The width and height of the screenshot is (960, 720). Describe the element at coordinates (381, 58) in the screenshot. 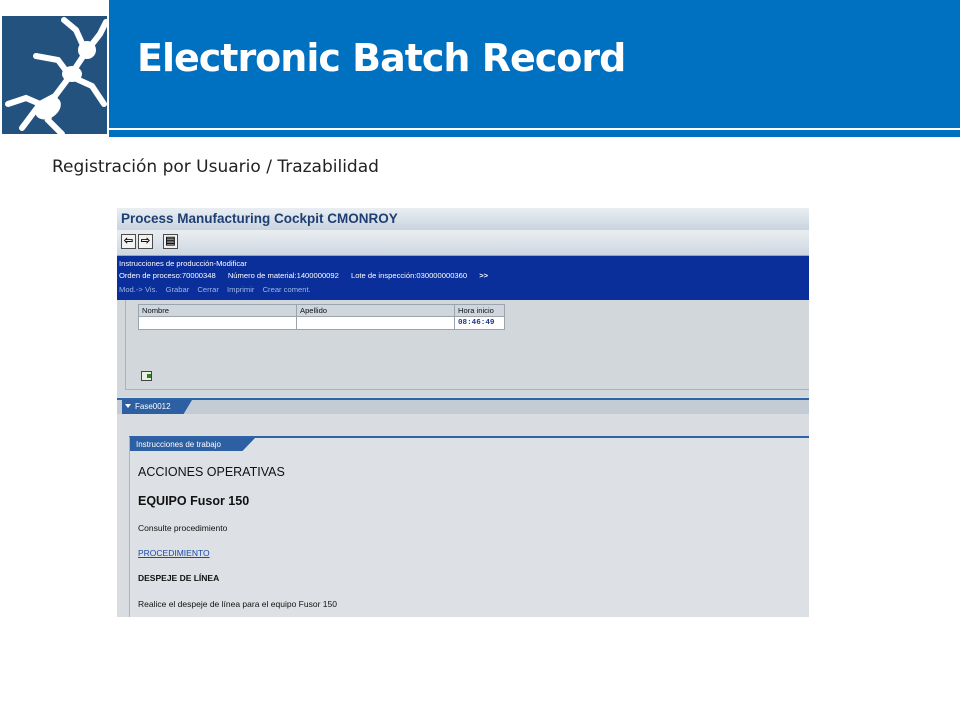

I see `slide-title: Electronic Batch Record` at that location.